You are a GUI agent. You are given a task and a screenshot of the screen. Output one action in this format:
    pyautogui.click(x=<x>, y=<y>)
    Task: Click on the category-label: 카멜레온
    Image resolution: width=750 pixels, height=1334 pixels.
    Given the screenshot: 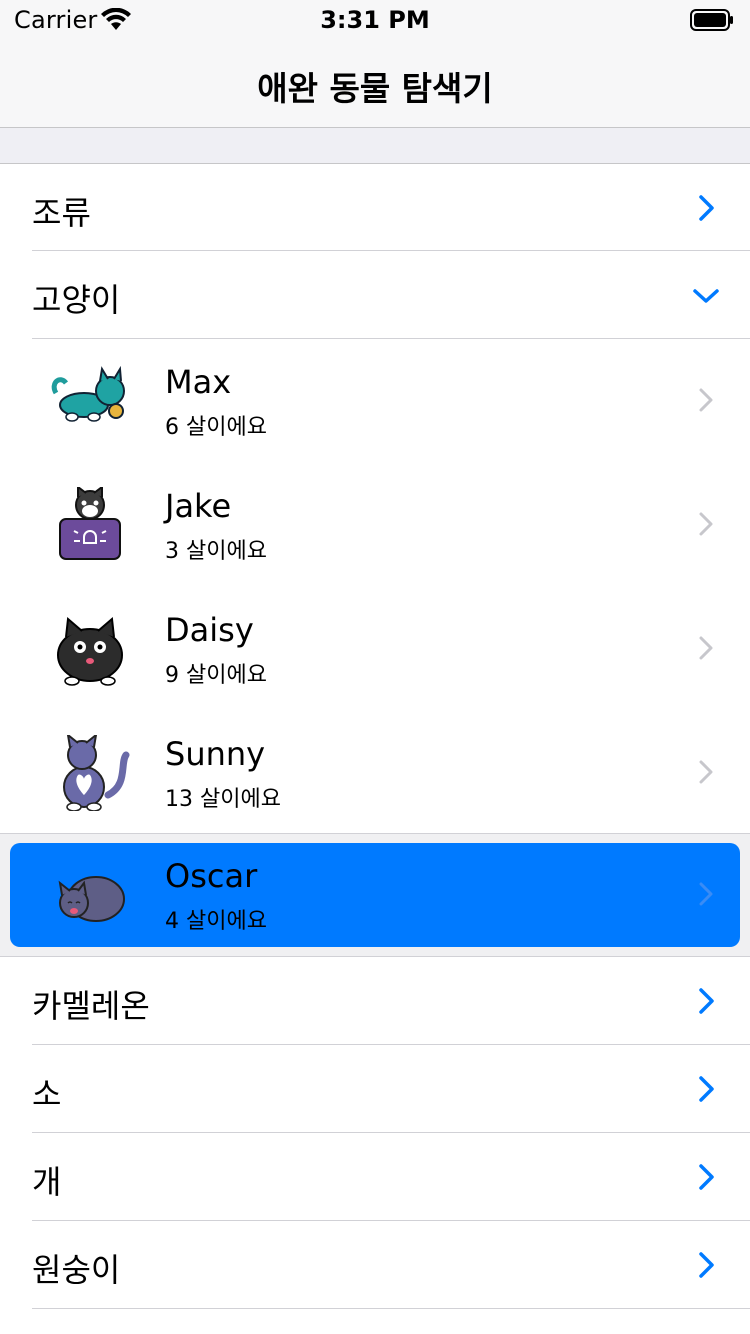 What is the action you would take?
    pyautogui.click(x=91, y=1006)
    